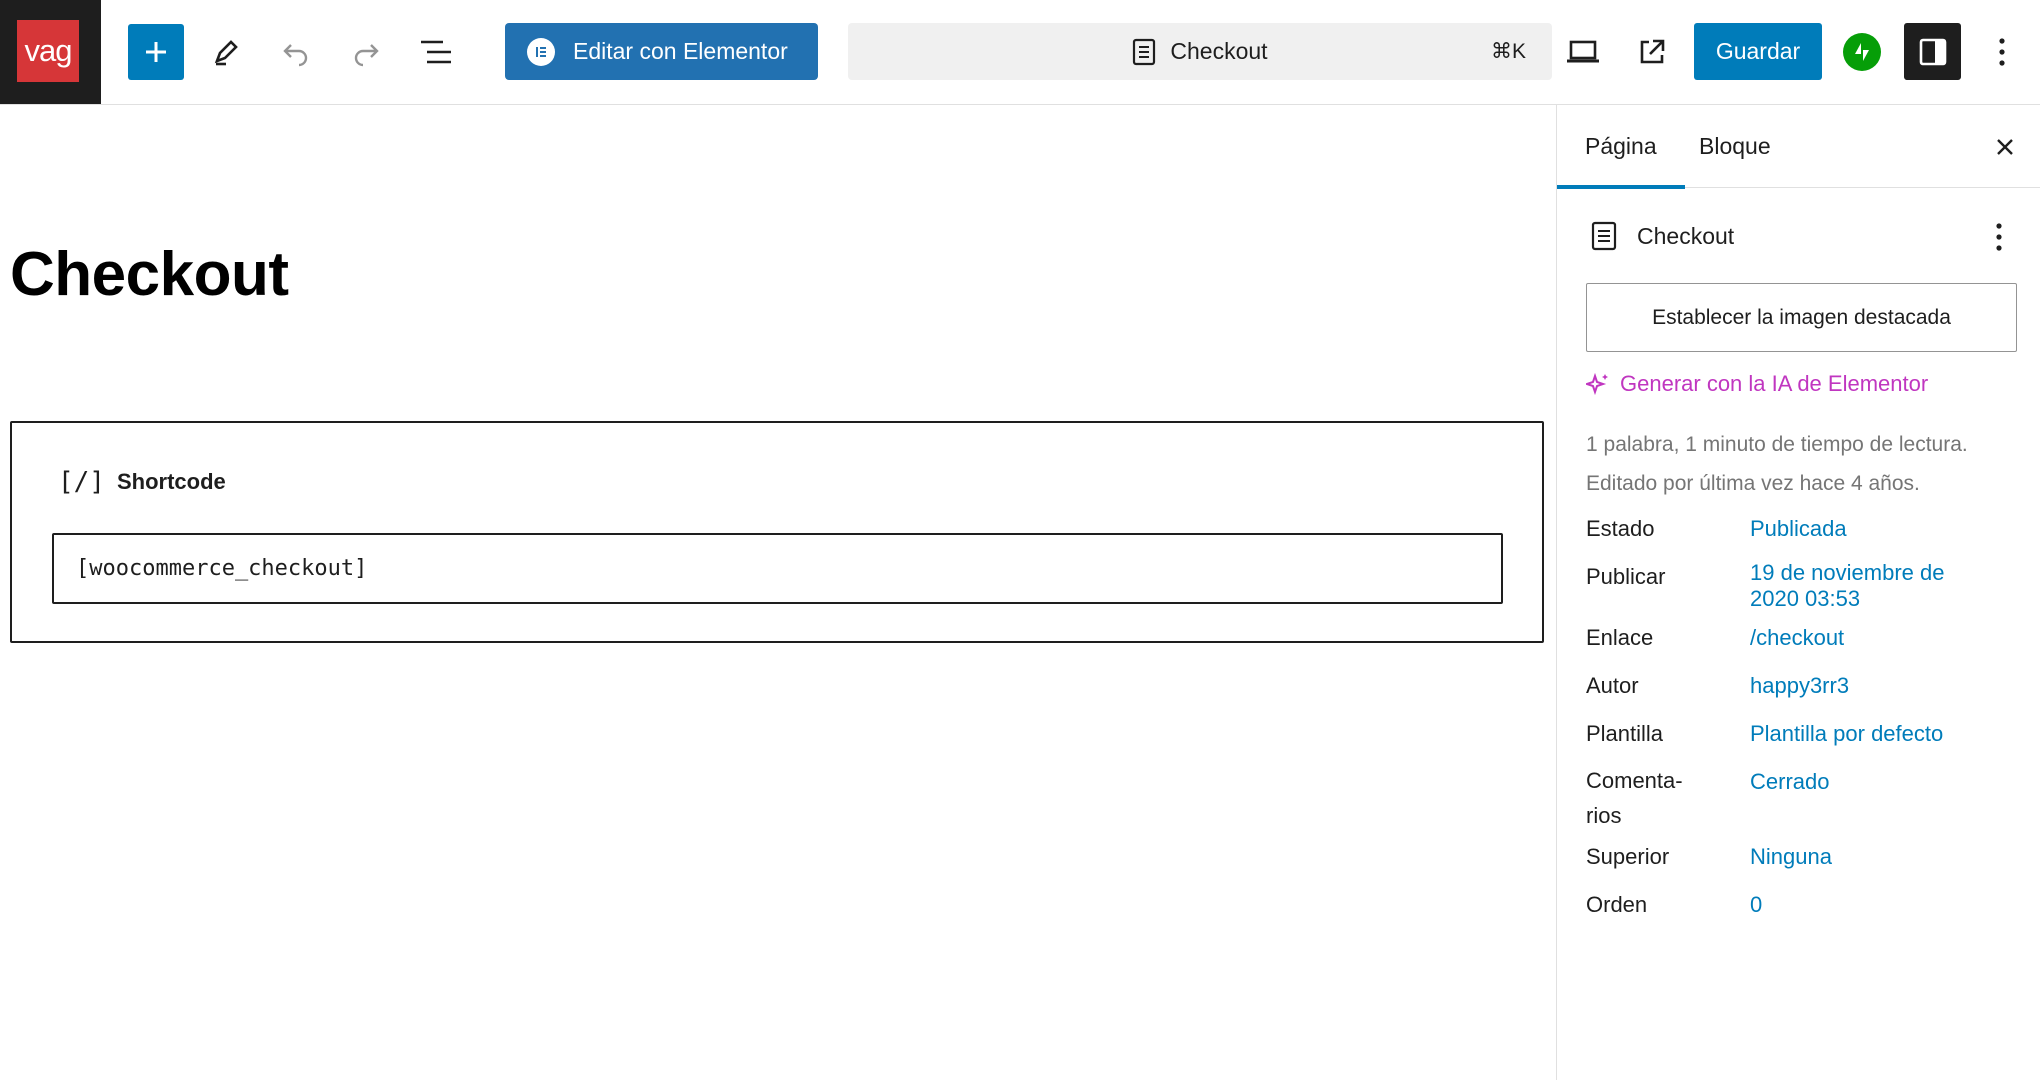 Image resolution: width=2040 pixels, height=1080 pixels. What do you see at coordinates (1686, 235) in the screenshot?
I see `document-title: Checkout` at bounding box center [1686, 235].